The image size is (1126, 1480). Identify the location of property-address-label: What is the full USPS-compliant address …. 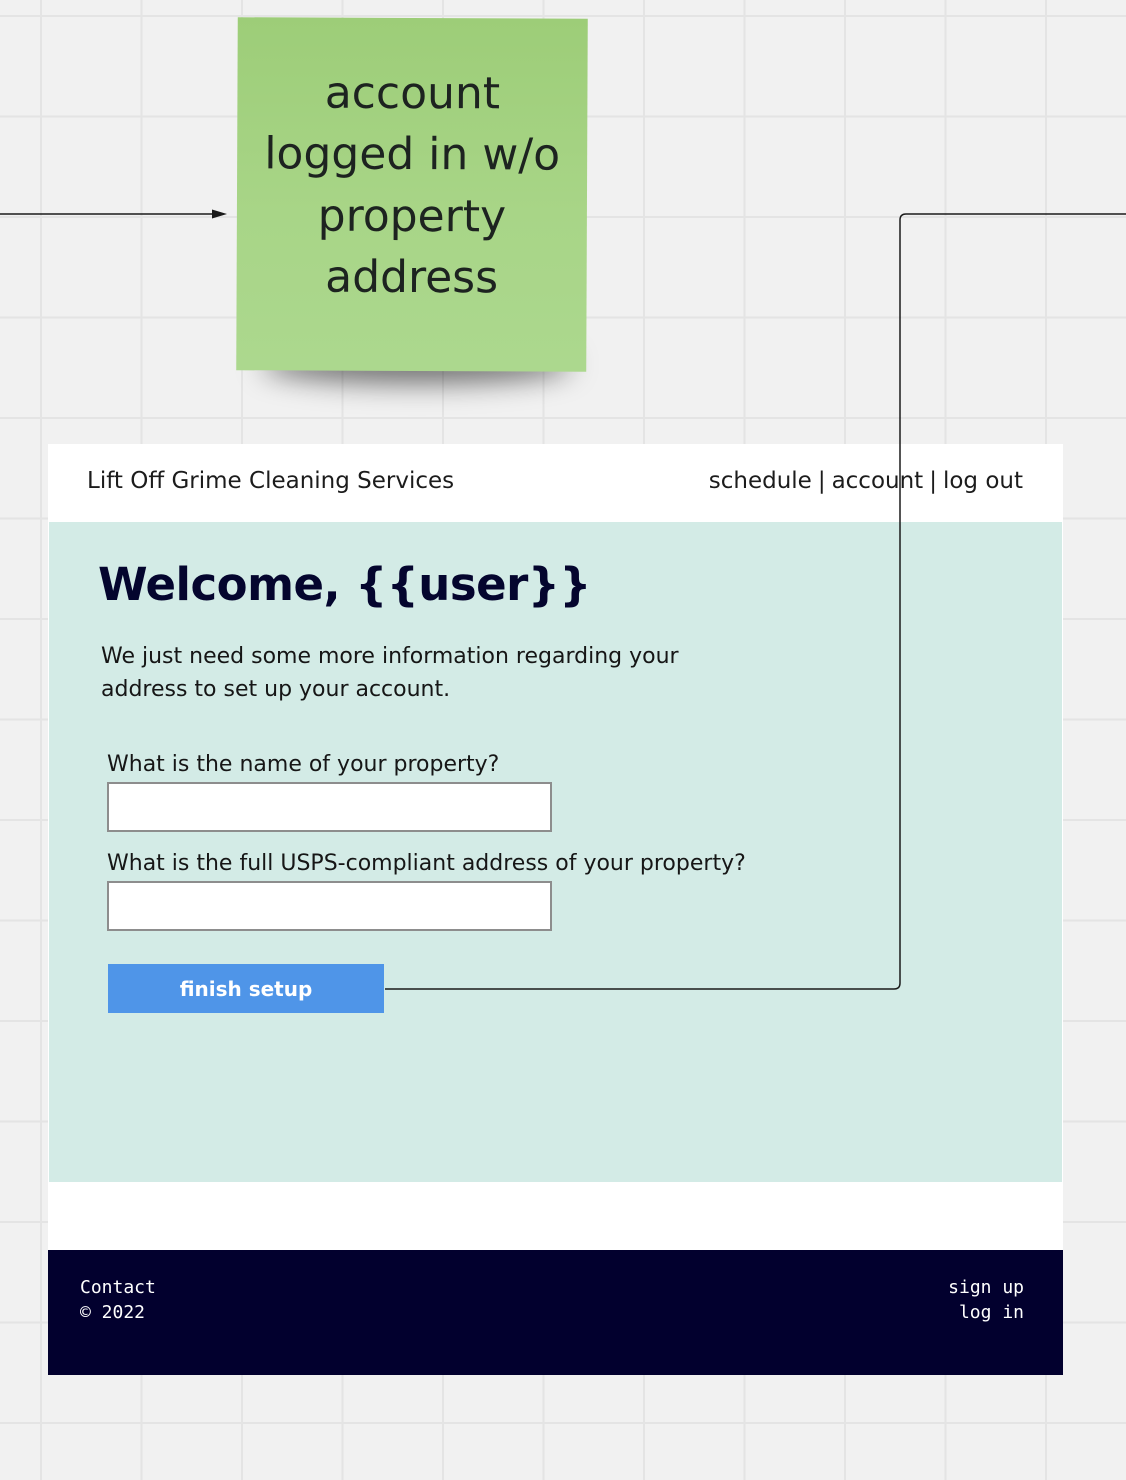
(426, 863).